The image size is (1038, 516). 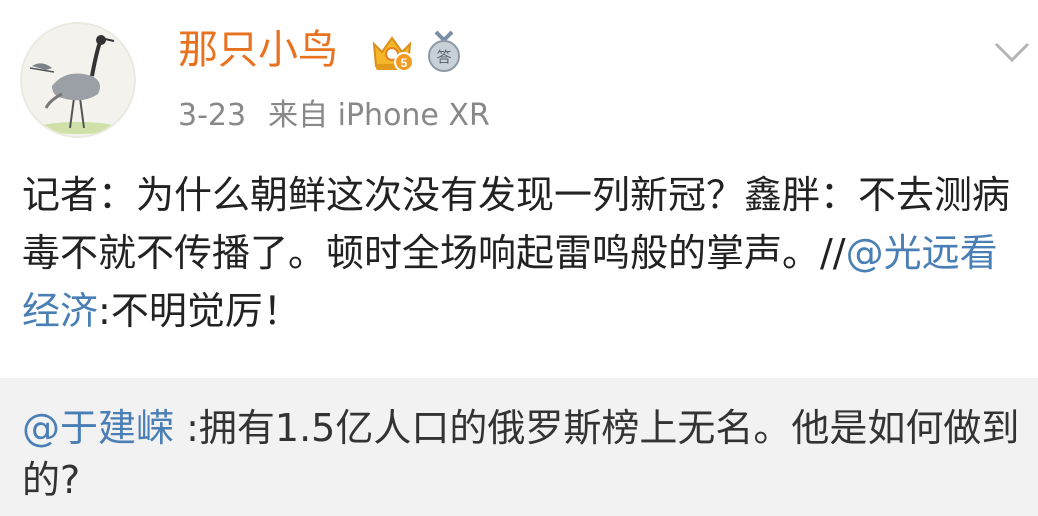 I want to click on username: 那只小鸟, so click(x=258, y=50).